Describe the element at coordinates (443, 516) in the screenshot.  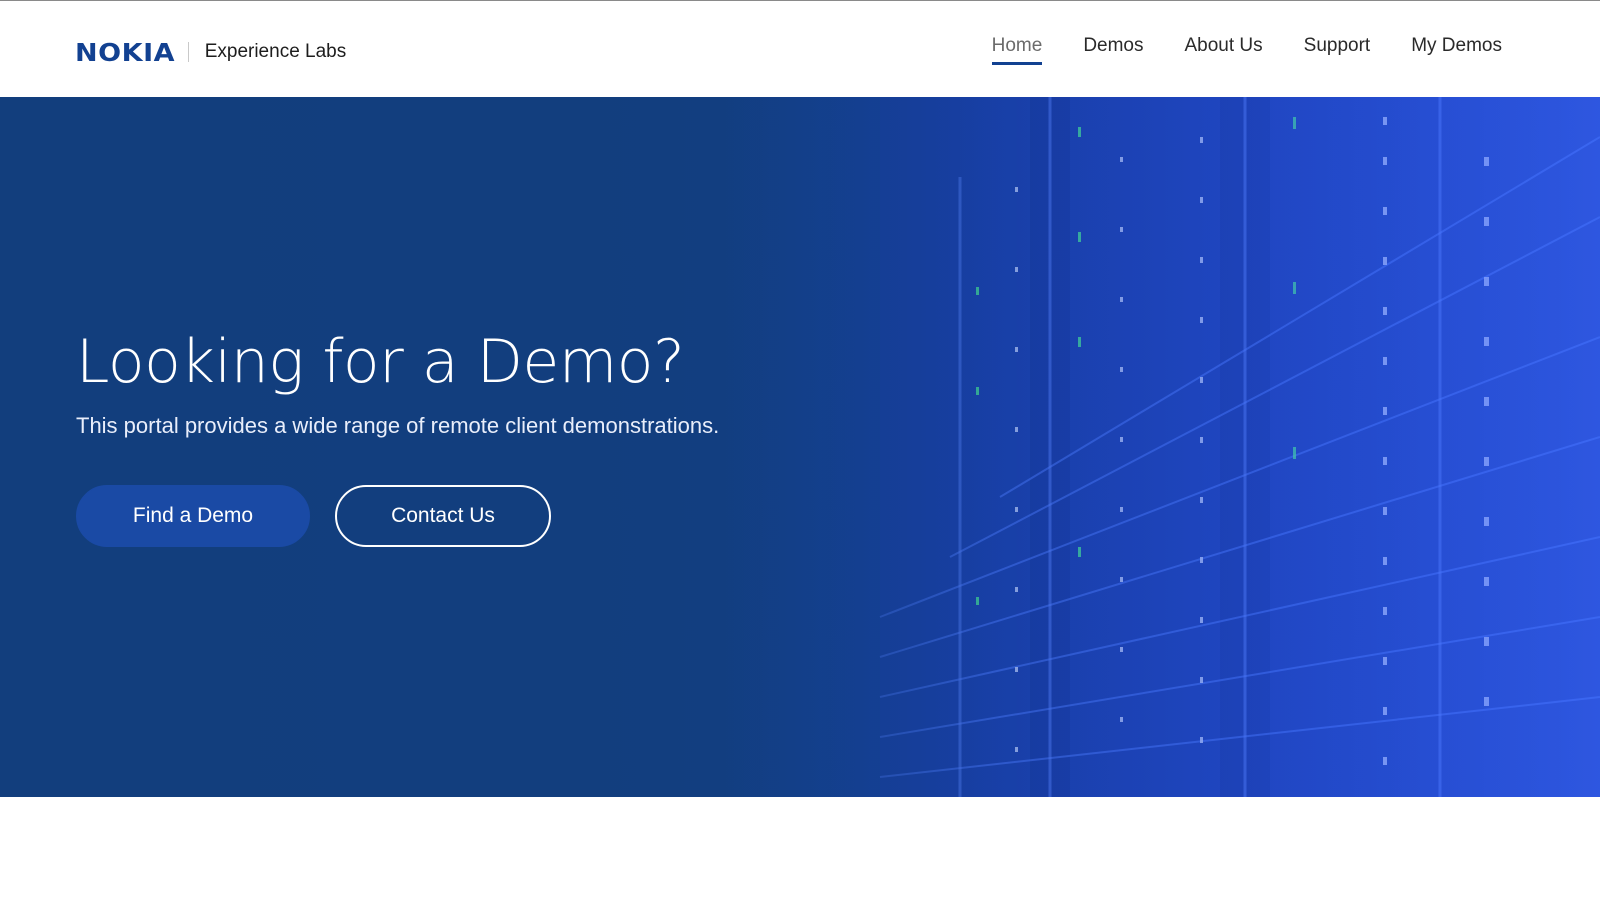
I see `contact-us-button: Contact Us` at that location.